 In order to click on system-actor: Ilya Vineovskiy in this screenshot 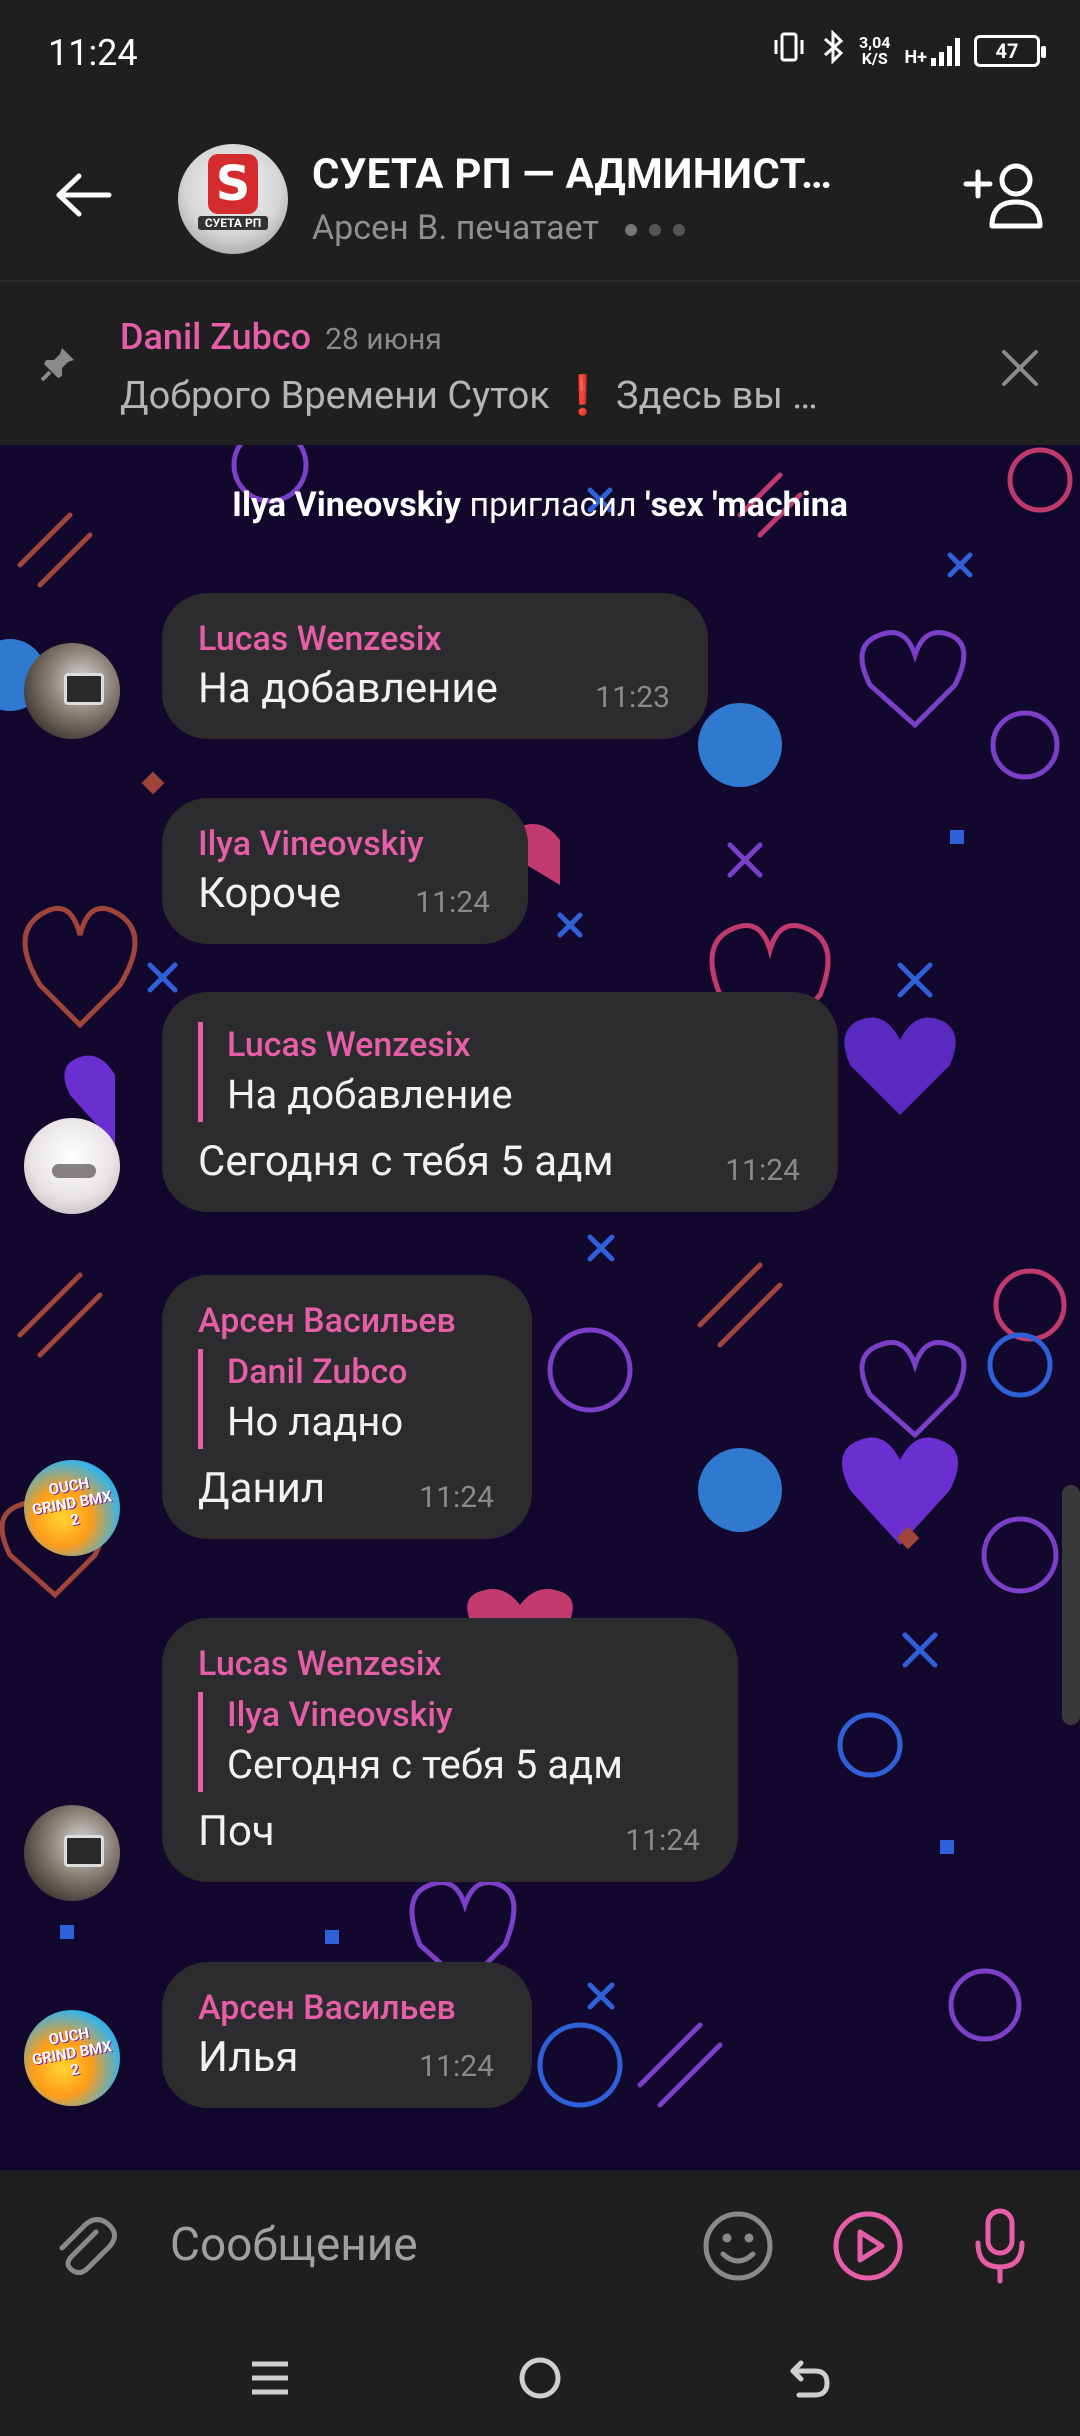, I will do `click(346, 505)`.